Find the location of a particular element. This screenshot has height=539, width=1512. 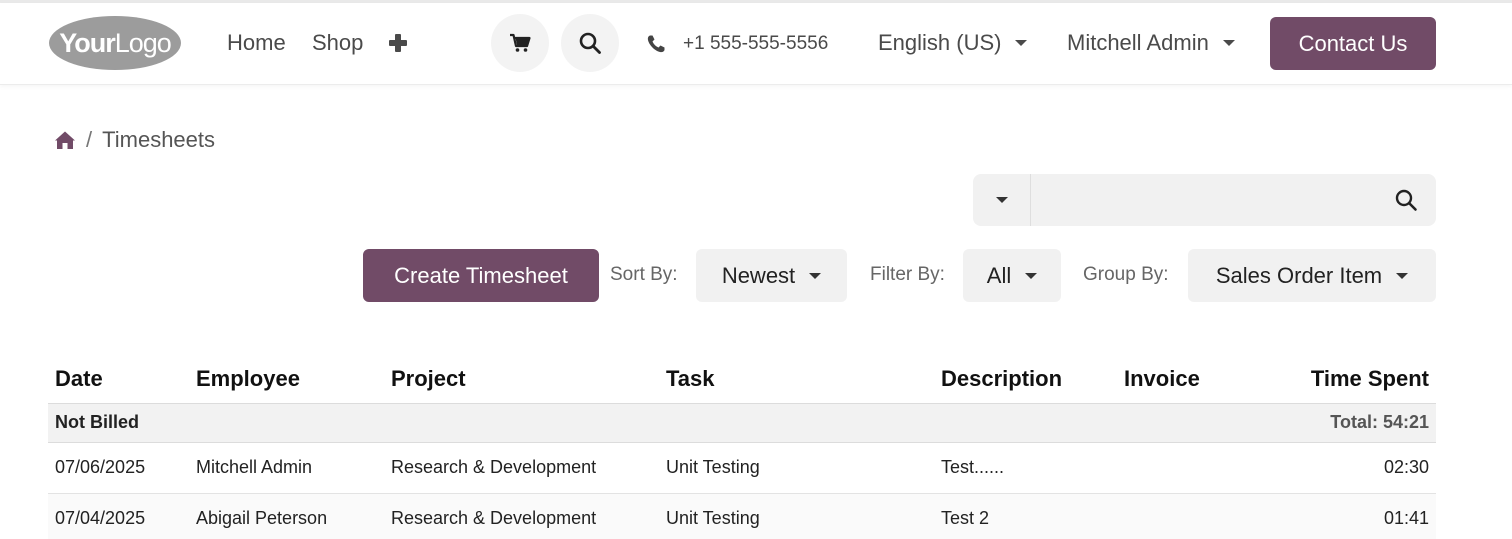

search-bar is located at coordinates (1204, 200).